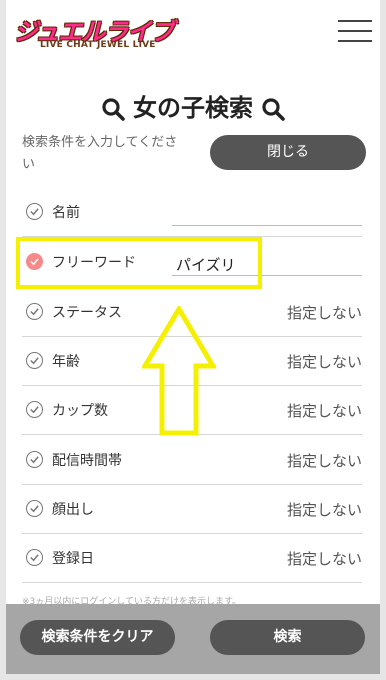  What do you see at coordinates (66, 213) in the screenshot?
I see `filter-label-name: 名前` at bounding box center [66, 213].